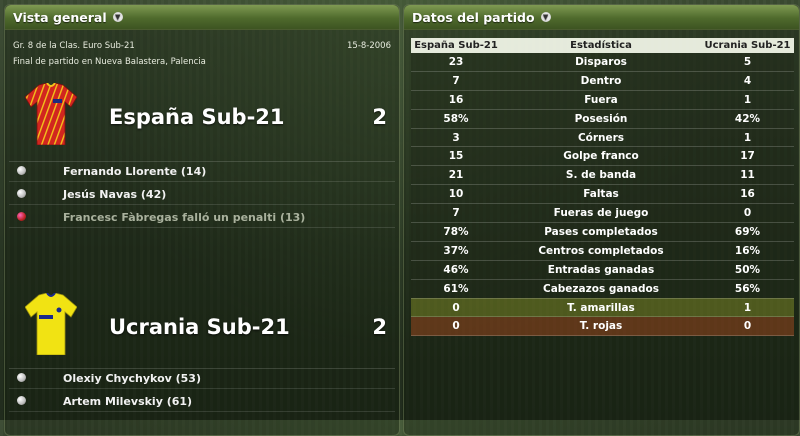 The width and height of the screenshot is (800, 436). I want to click on stat-column-header: Estadística, so click(601, 45).